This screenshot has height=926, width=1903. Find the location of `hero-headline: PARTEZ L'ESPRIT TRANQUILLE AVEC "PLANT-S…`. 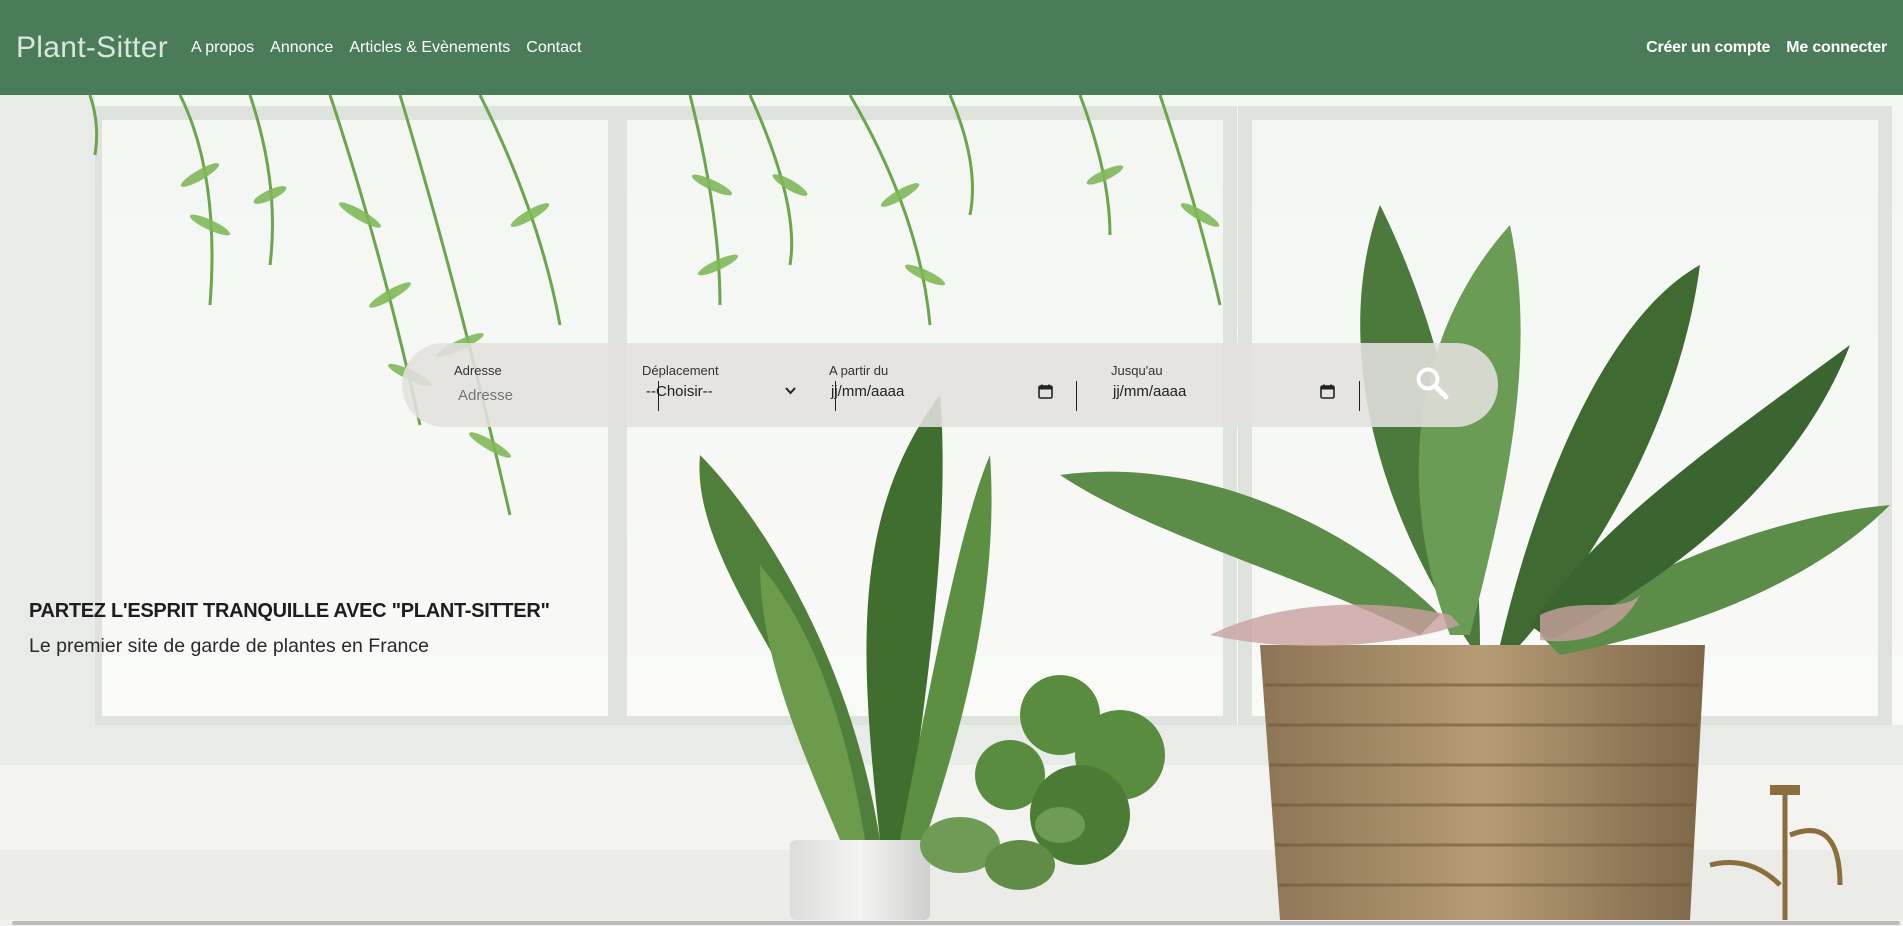

hero-headline: PARTEZ L'ESPRIT TRANQUILLE AVEC "PLANT-S… is located at coordinates (289, 611).